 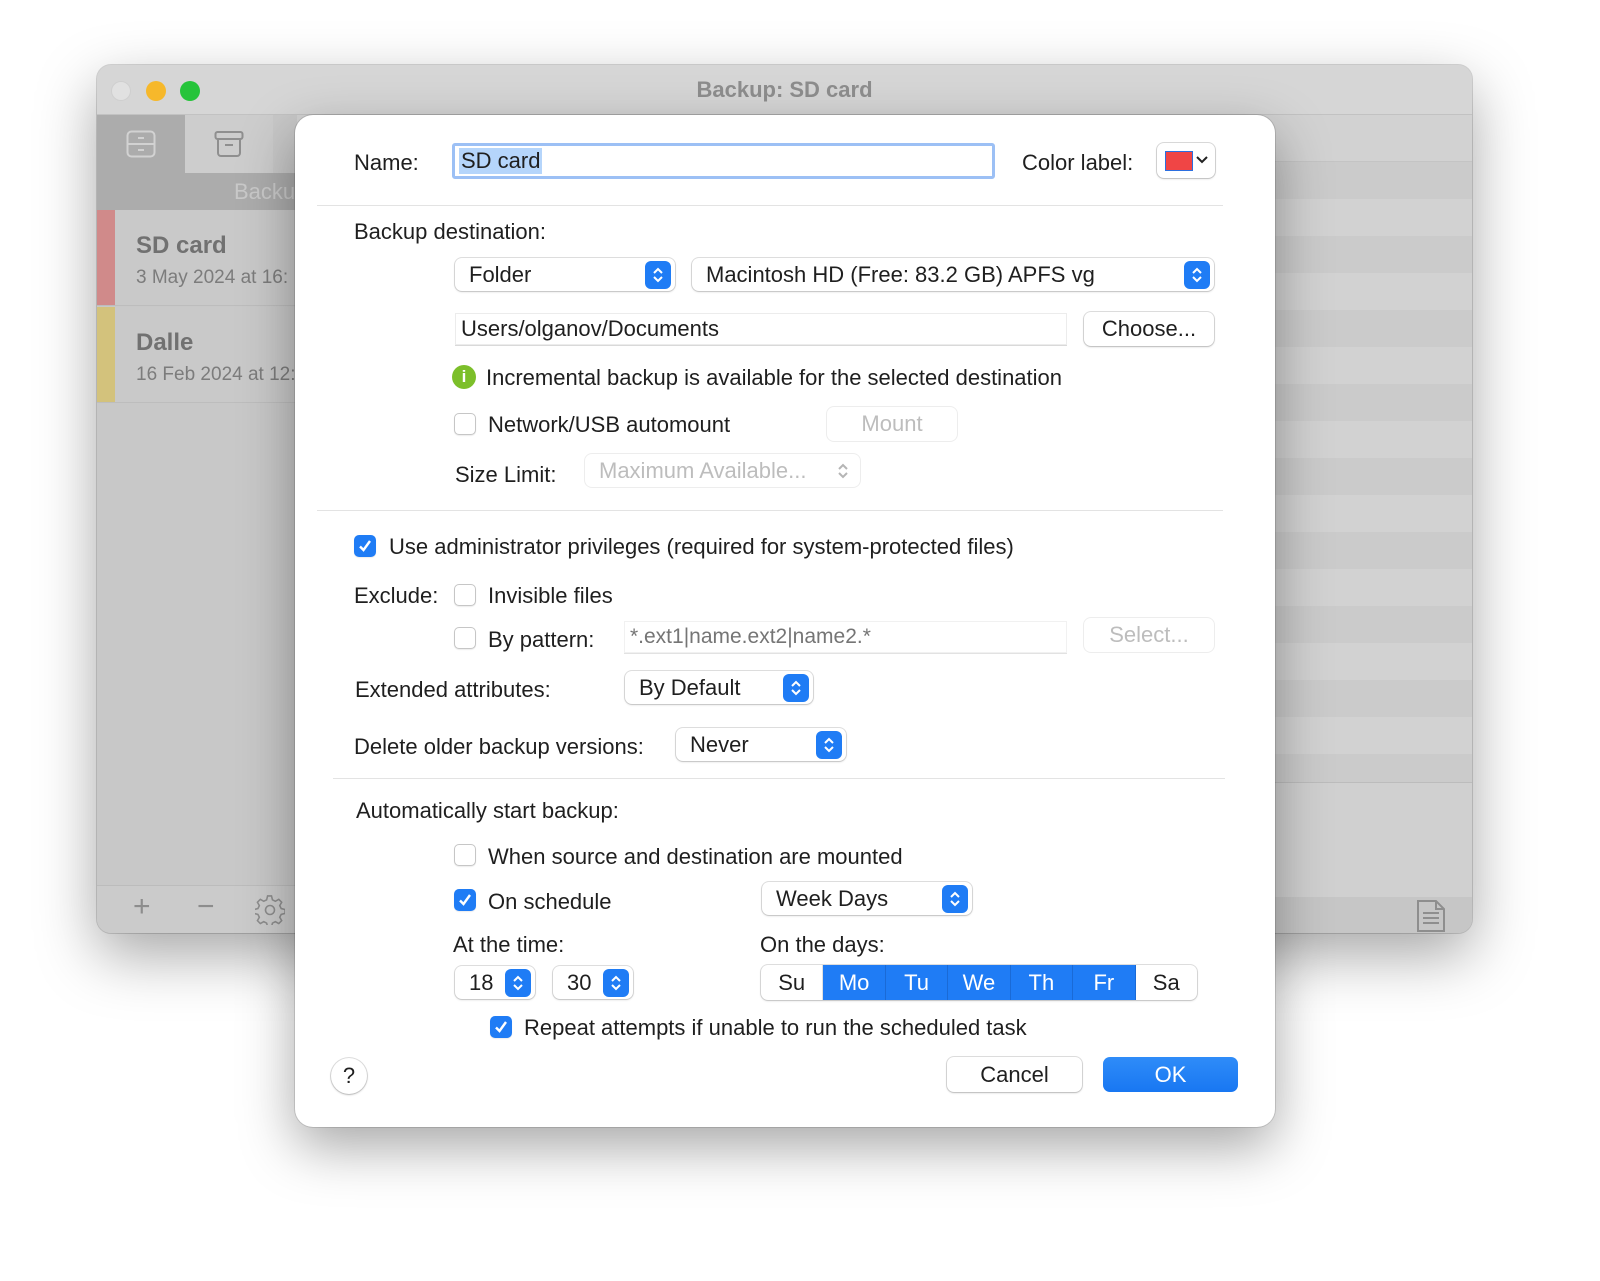 What do you see at coordinates (723, 161) in the screenshot?
I see `name-input: SD card` at bounding box center [723, 161].